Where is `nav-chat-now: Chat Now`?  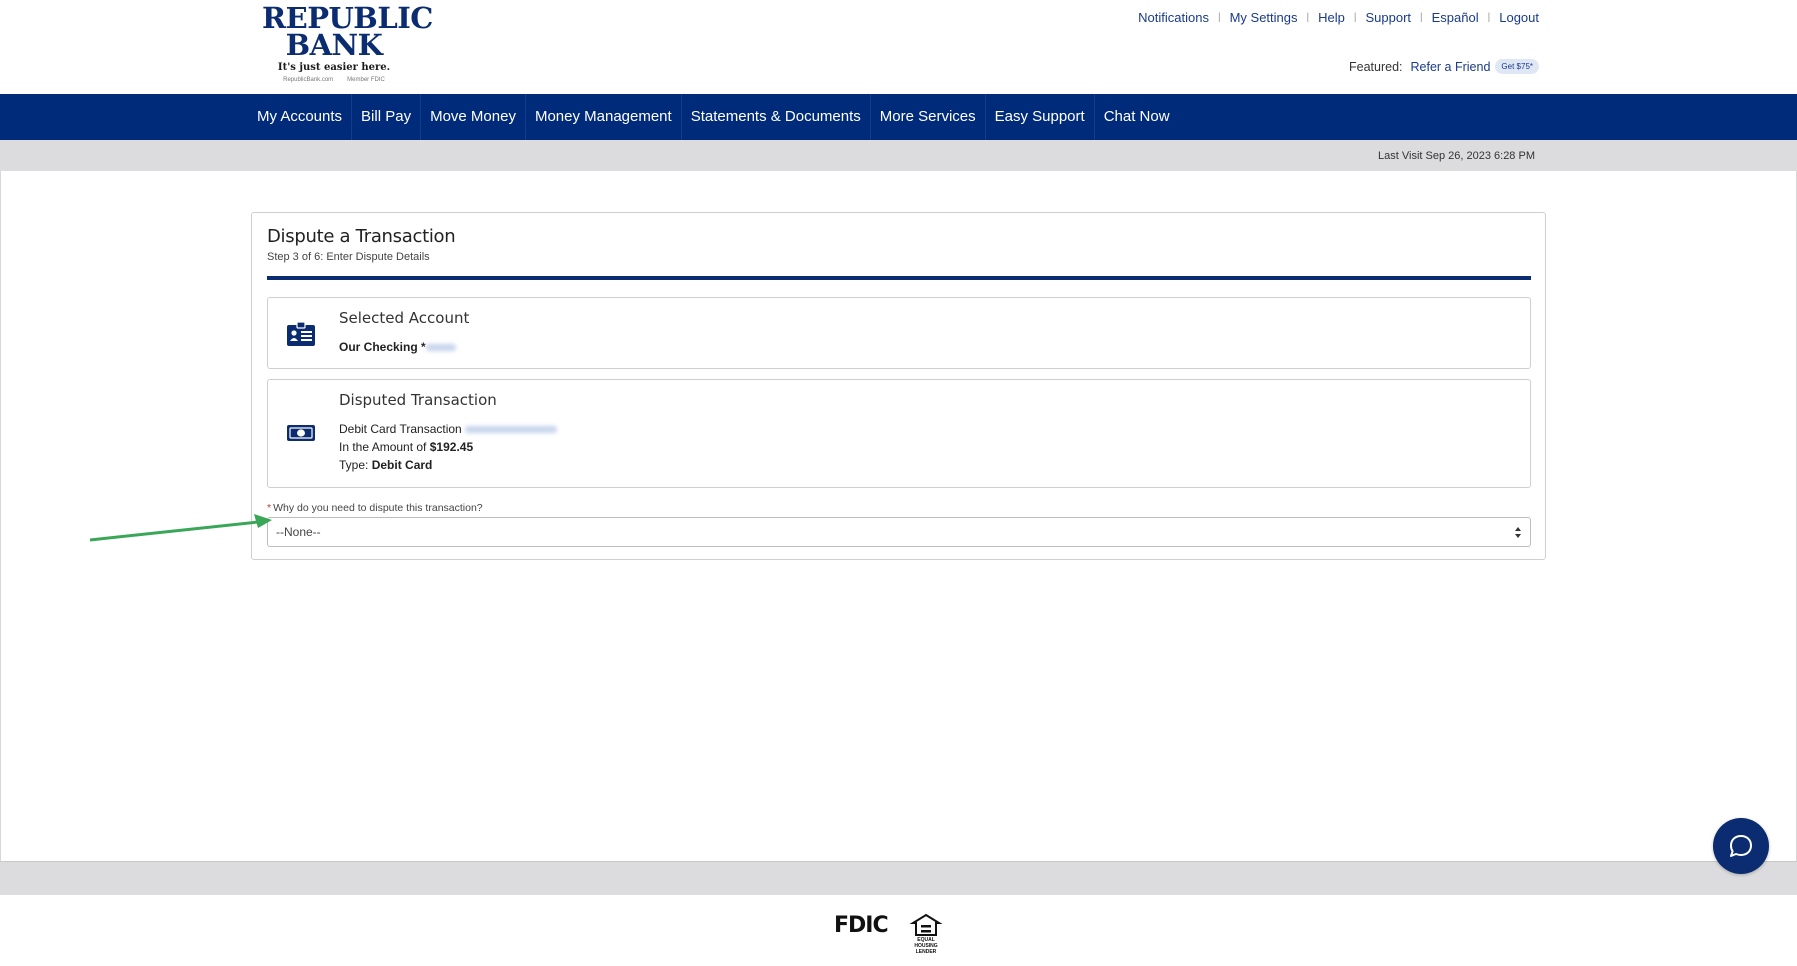 nav-chat-now: Chat Now is located at coordinates (1137, 117).